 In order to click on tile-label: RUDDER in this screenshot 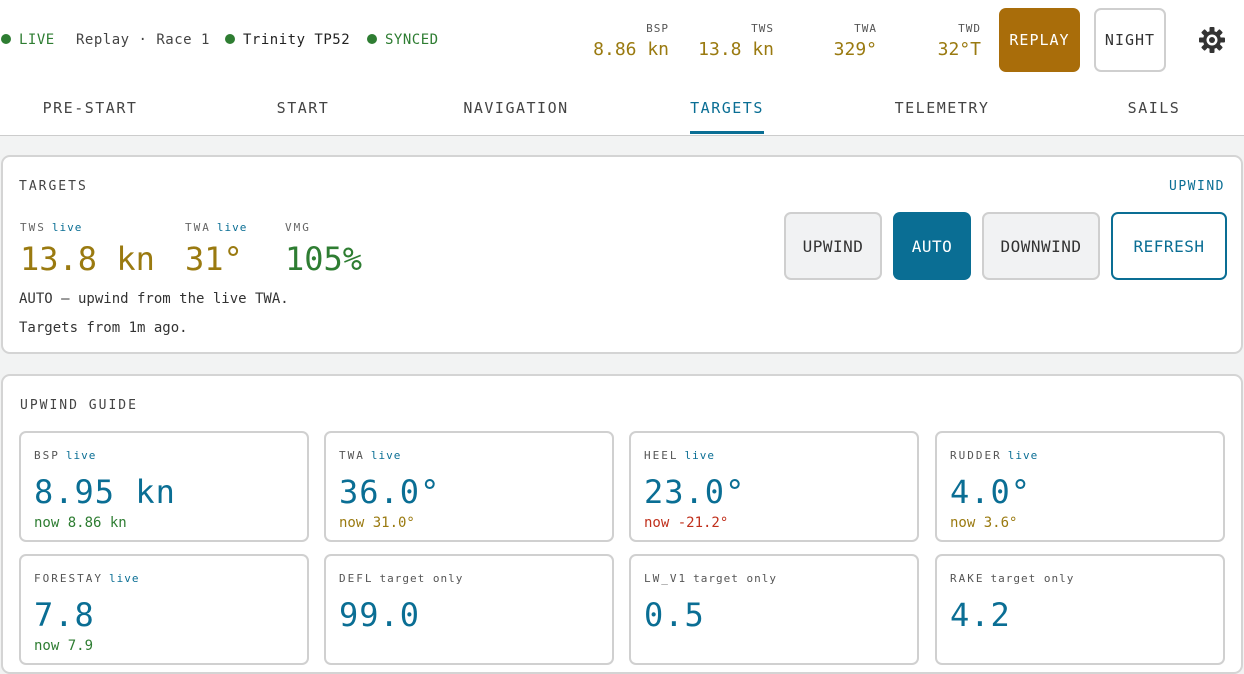, I will do `click(976, 455)`.